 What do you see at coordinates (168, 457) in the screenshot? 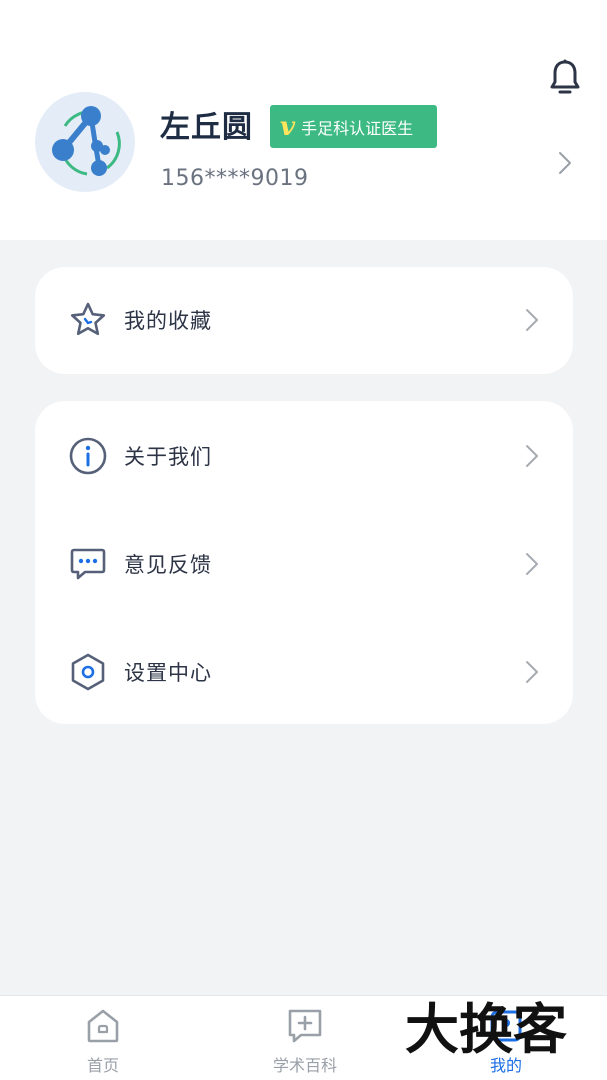
I see `menu-item-label: 关于我们` at bounding box center [168, 457].